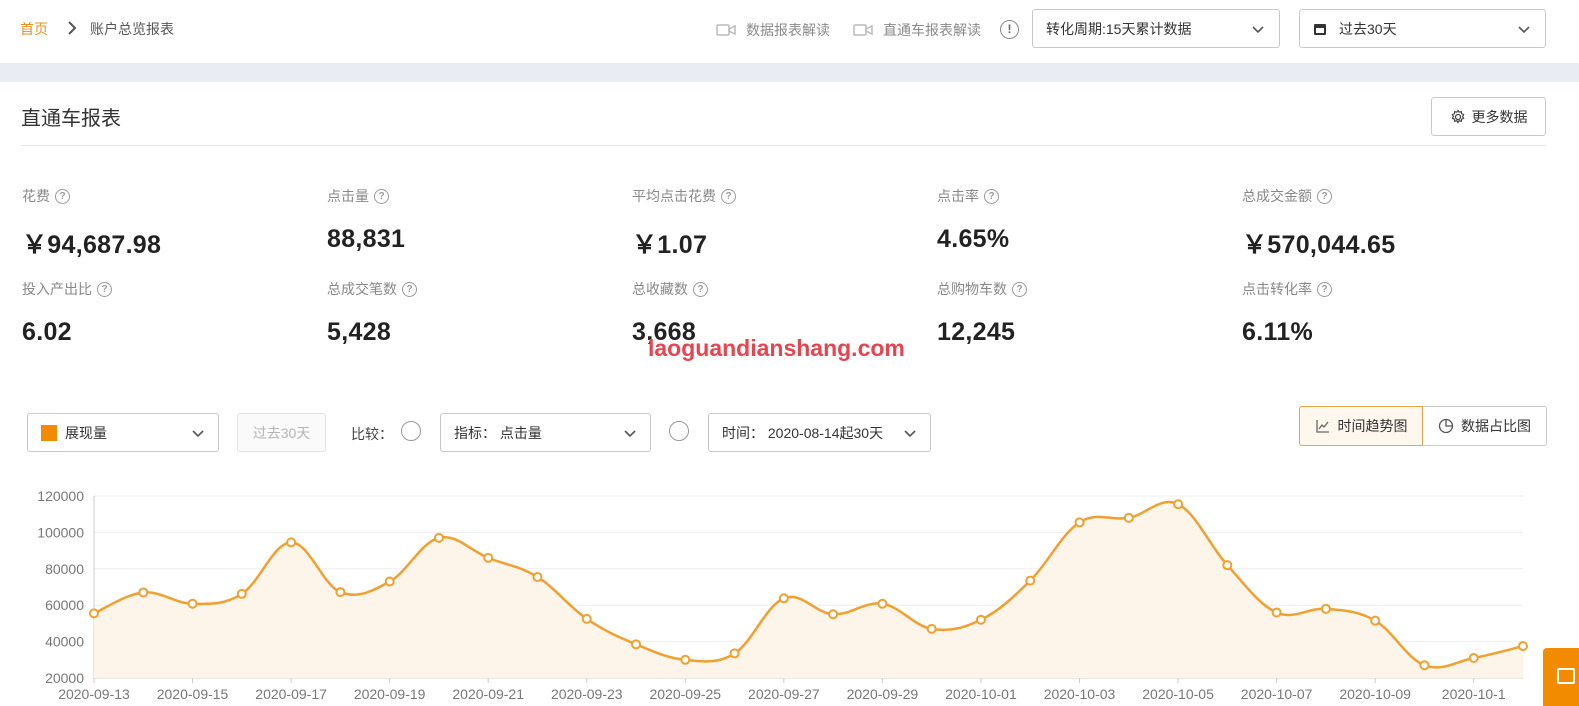  What do you see at coordinates (1277, 289) in the screenshot?
I see `metric-label: 点击转化率` at bounding box center [1277, 289].